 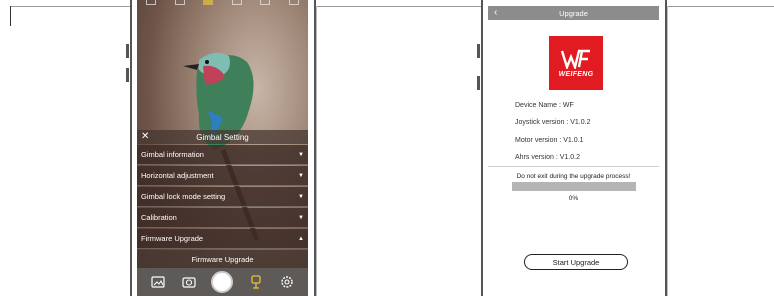 What do you see at coordinates (575, 59) in the screenshot?
I see `wf-logo-mark` at bounding box center [575, 59].